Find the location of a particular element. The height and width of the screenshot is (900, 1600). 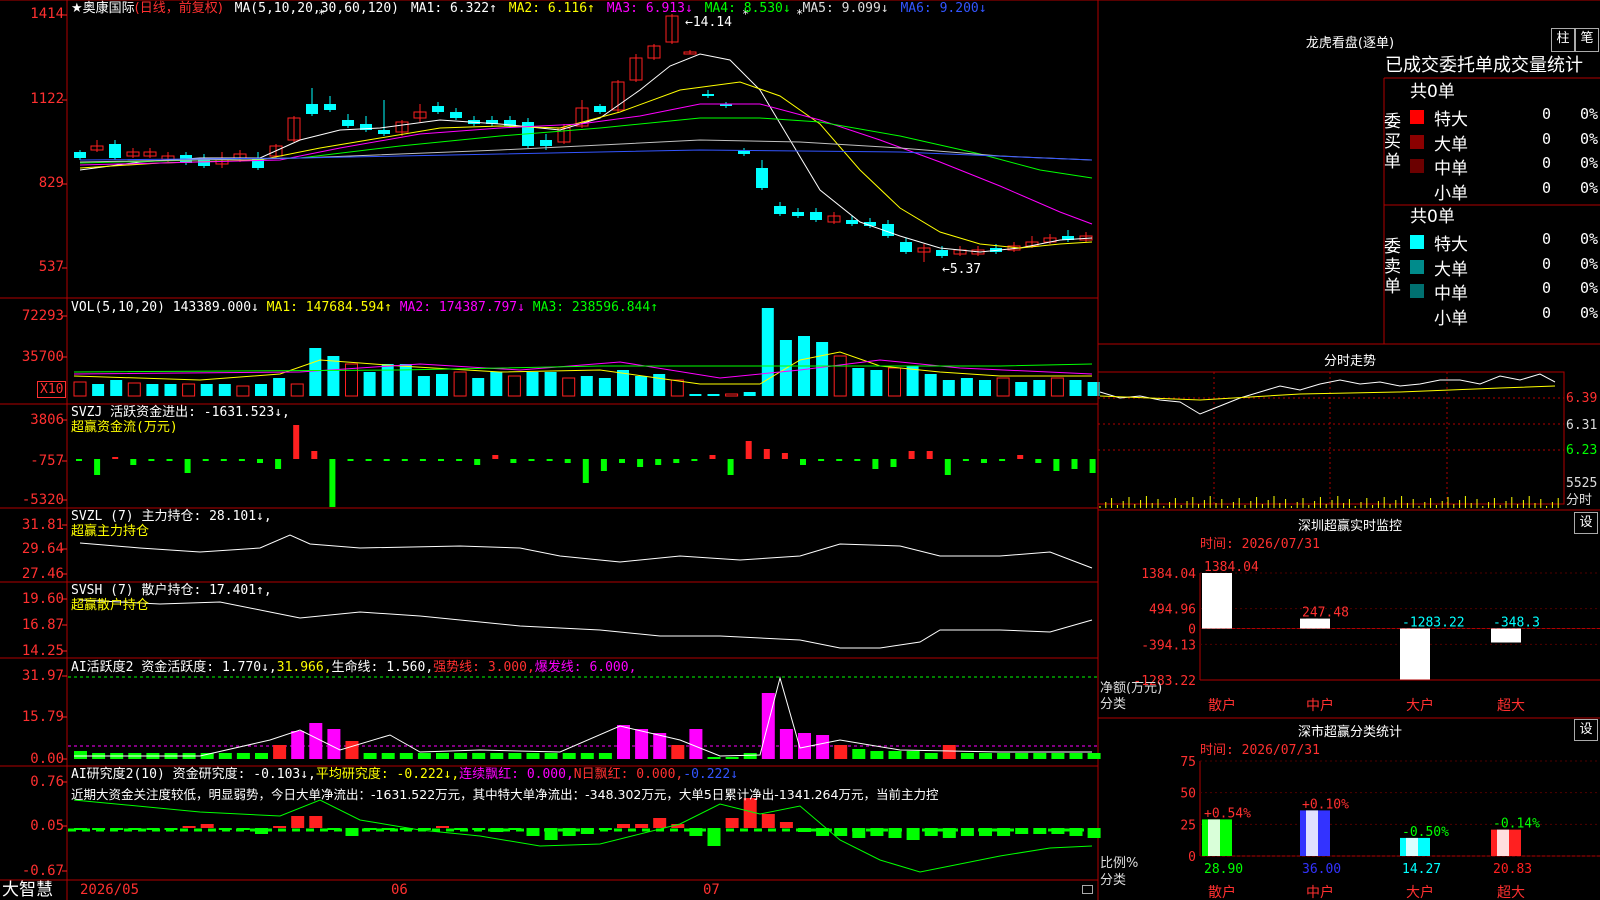

lock-icon is located at coordinates (1087, 889).